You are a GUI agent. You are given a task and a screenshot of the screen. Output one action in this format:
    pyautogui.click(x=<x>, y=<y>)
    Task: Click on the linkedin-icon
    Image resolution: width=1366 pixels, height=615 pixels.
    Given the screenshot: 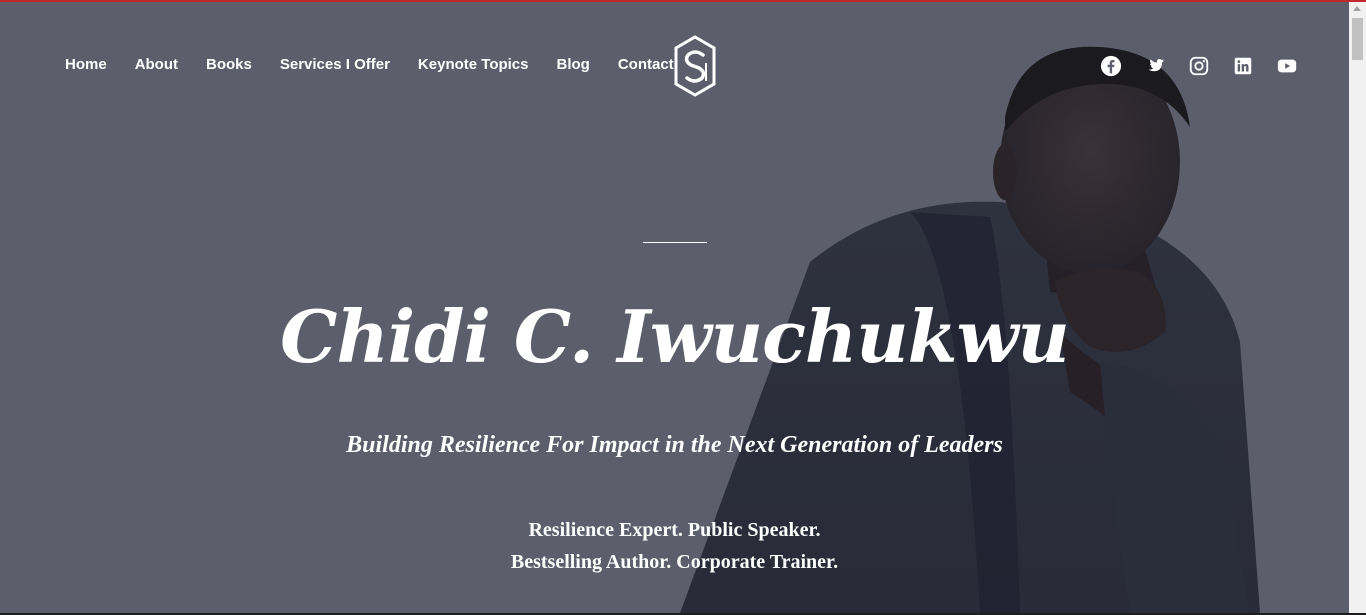 What is the action you would take?
    pyautogui.click(x=1243, y=66)
    